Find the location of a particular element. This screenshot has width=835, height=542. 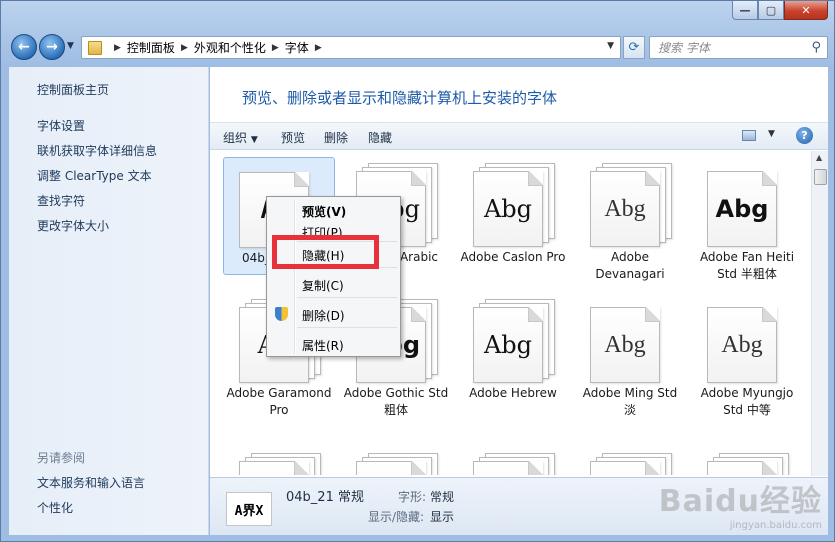

font-tile-adobe-fan-heiti: Abg Adobe Fan Heiti Std 半粗体 is located at coordinates (747, 220).